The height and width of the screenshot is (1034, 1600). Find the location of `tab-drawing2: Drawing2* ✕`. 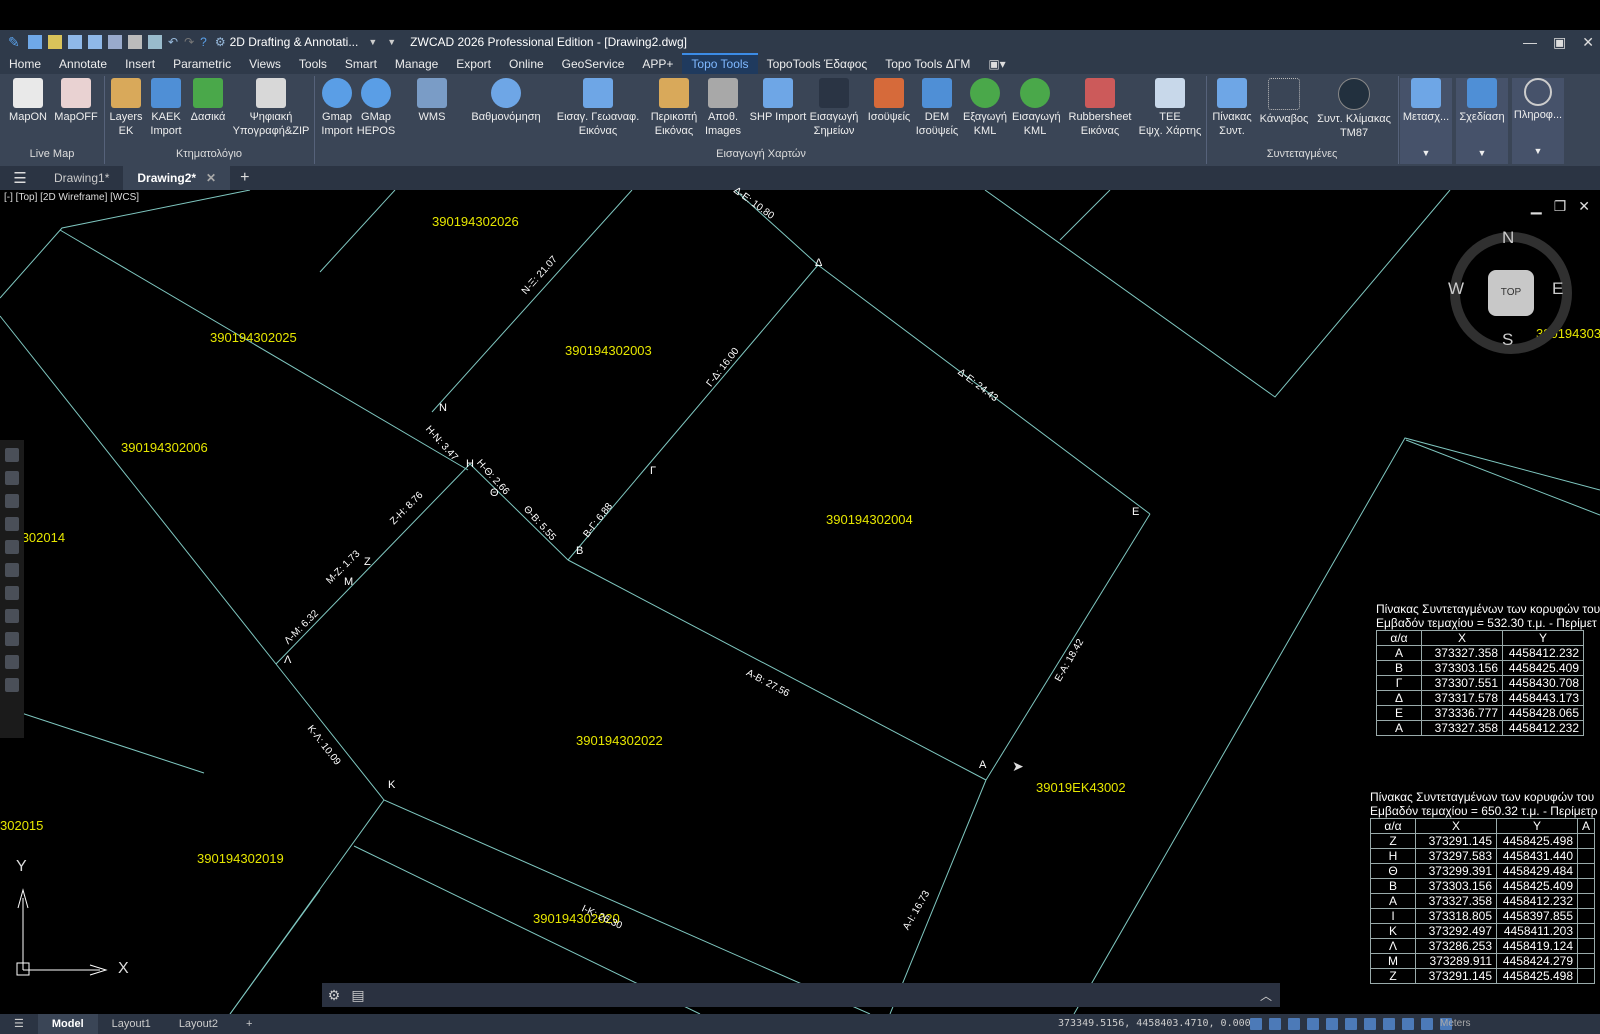

tab-drawing2: Drawing2* ✕ is located at coordinates (177, 178).